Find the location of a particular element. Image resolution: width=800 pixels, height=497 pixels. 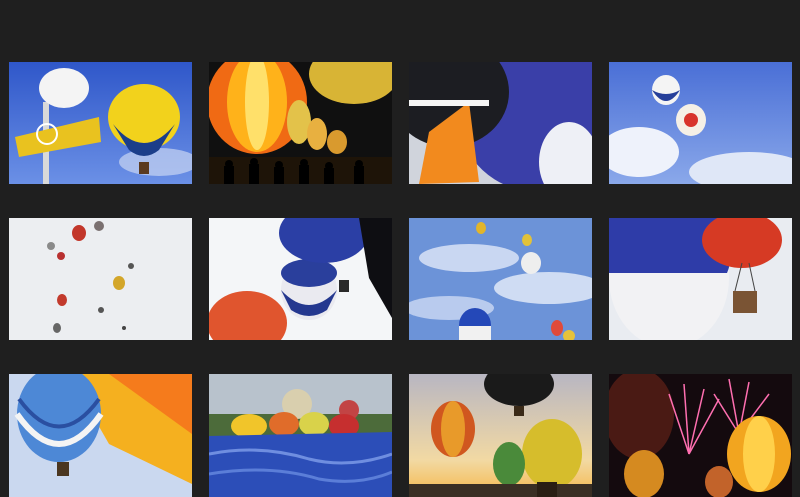

night-glow-balloons-crowd-photo is located at coordinates (300, 123).